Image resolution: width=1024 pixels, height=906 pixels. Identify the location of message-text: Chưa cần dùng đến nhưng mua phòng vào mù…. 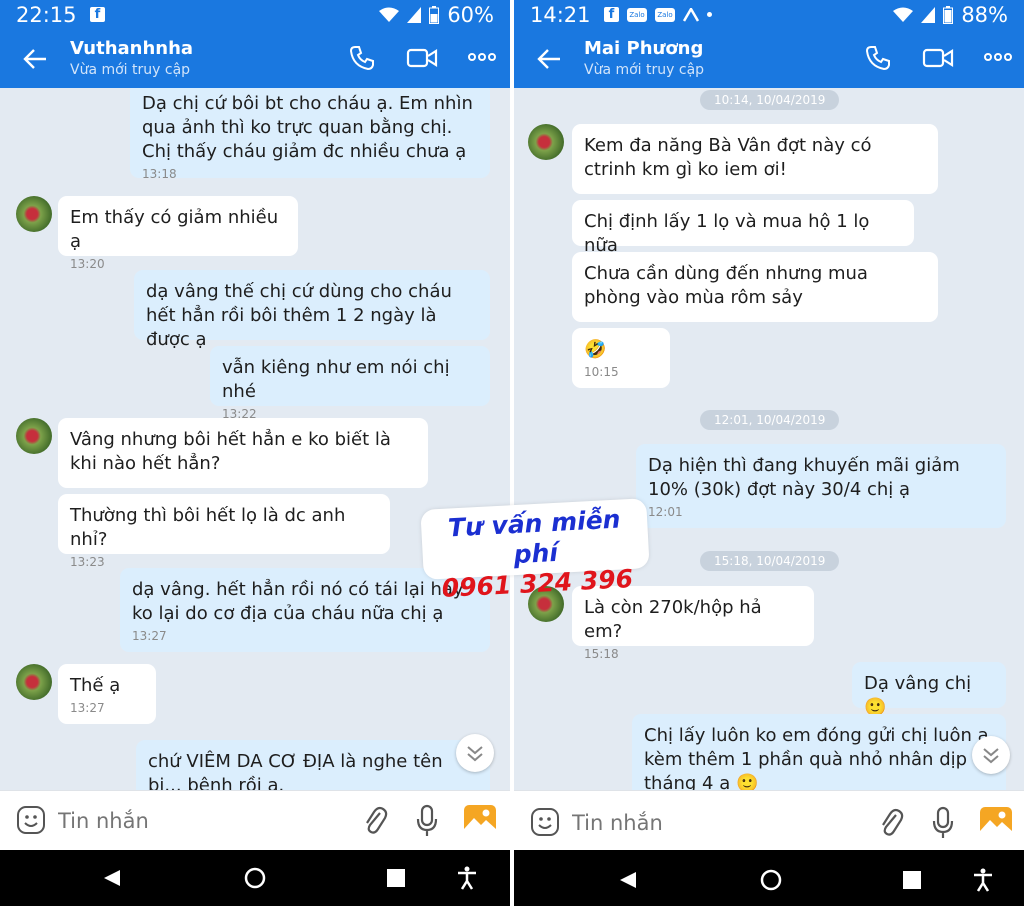
(726, 285).